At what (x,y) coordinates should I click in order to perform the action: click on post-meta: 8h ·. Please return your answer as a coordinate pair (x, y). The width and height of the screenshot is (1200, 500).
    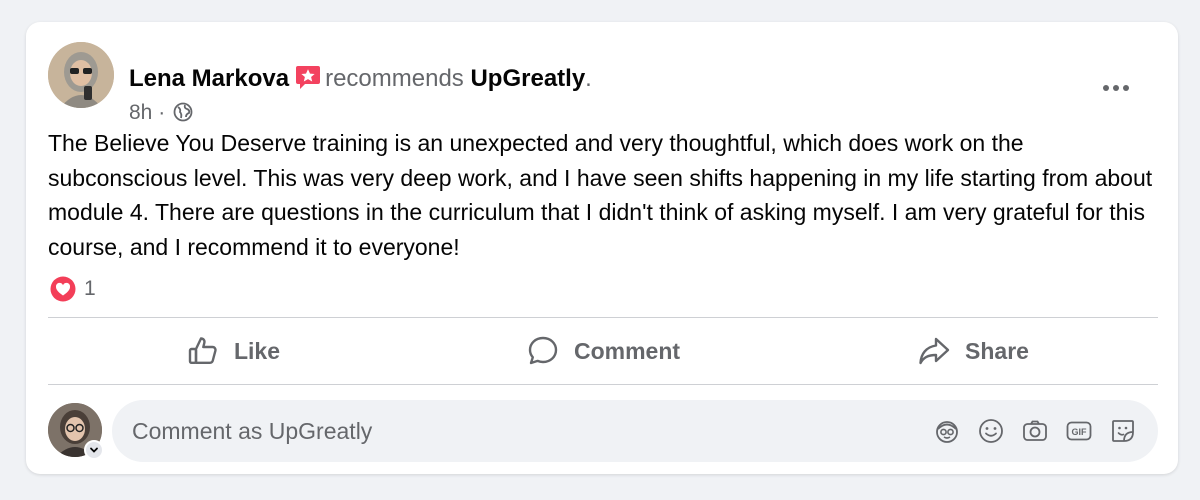
    Looking at the image, I should click on (161, 113).